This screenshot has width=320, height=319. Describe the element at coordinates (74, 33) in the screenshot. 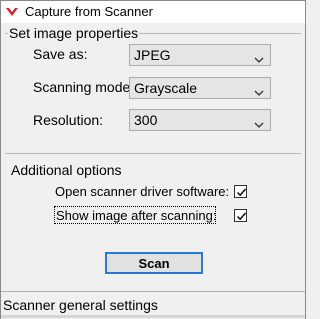

I see `group-label-image-properties: Set image properties` at that location.